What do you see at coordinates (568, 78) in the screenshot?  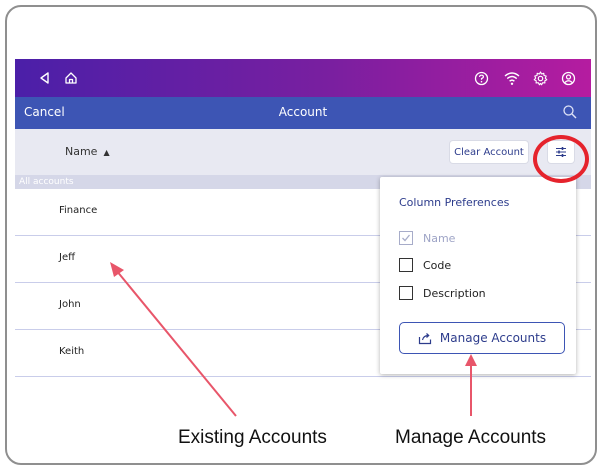 I see `account-icon` at bounding box center [568, 78].